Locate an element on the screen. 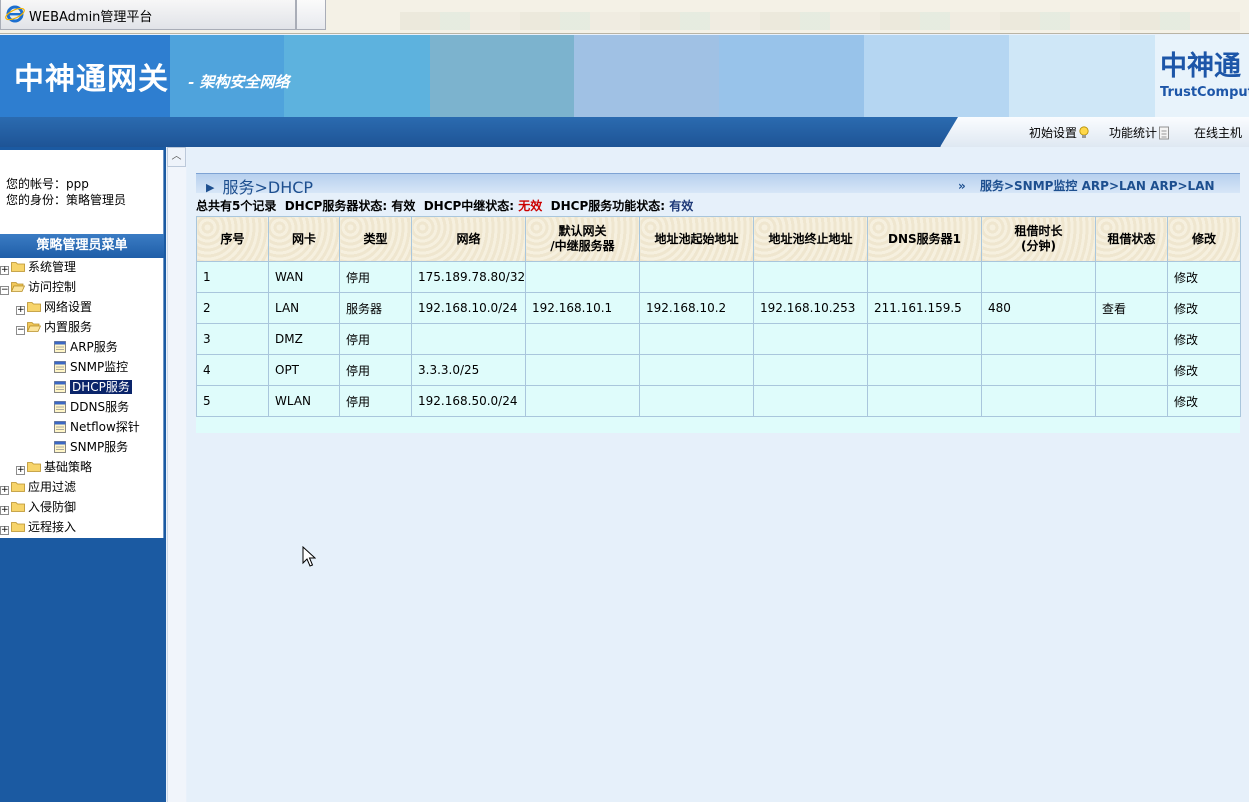  sidebar-tree-label: SNMP服务 is located at coordinates (99, 447).